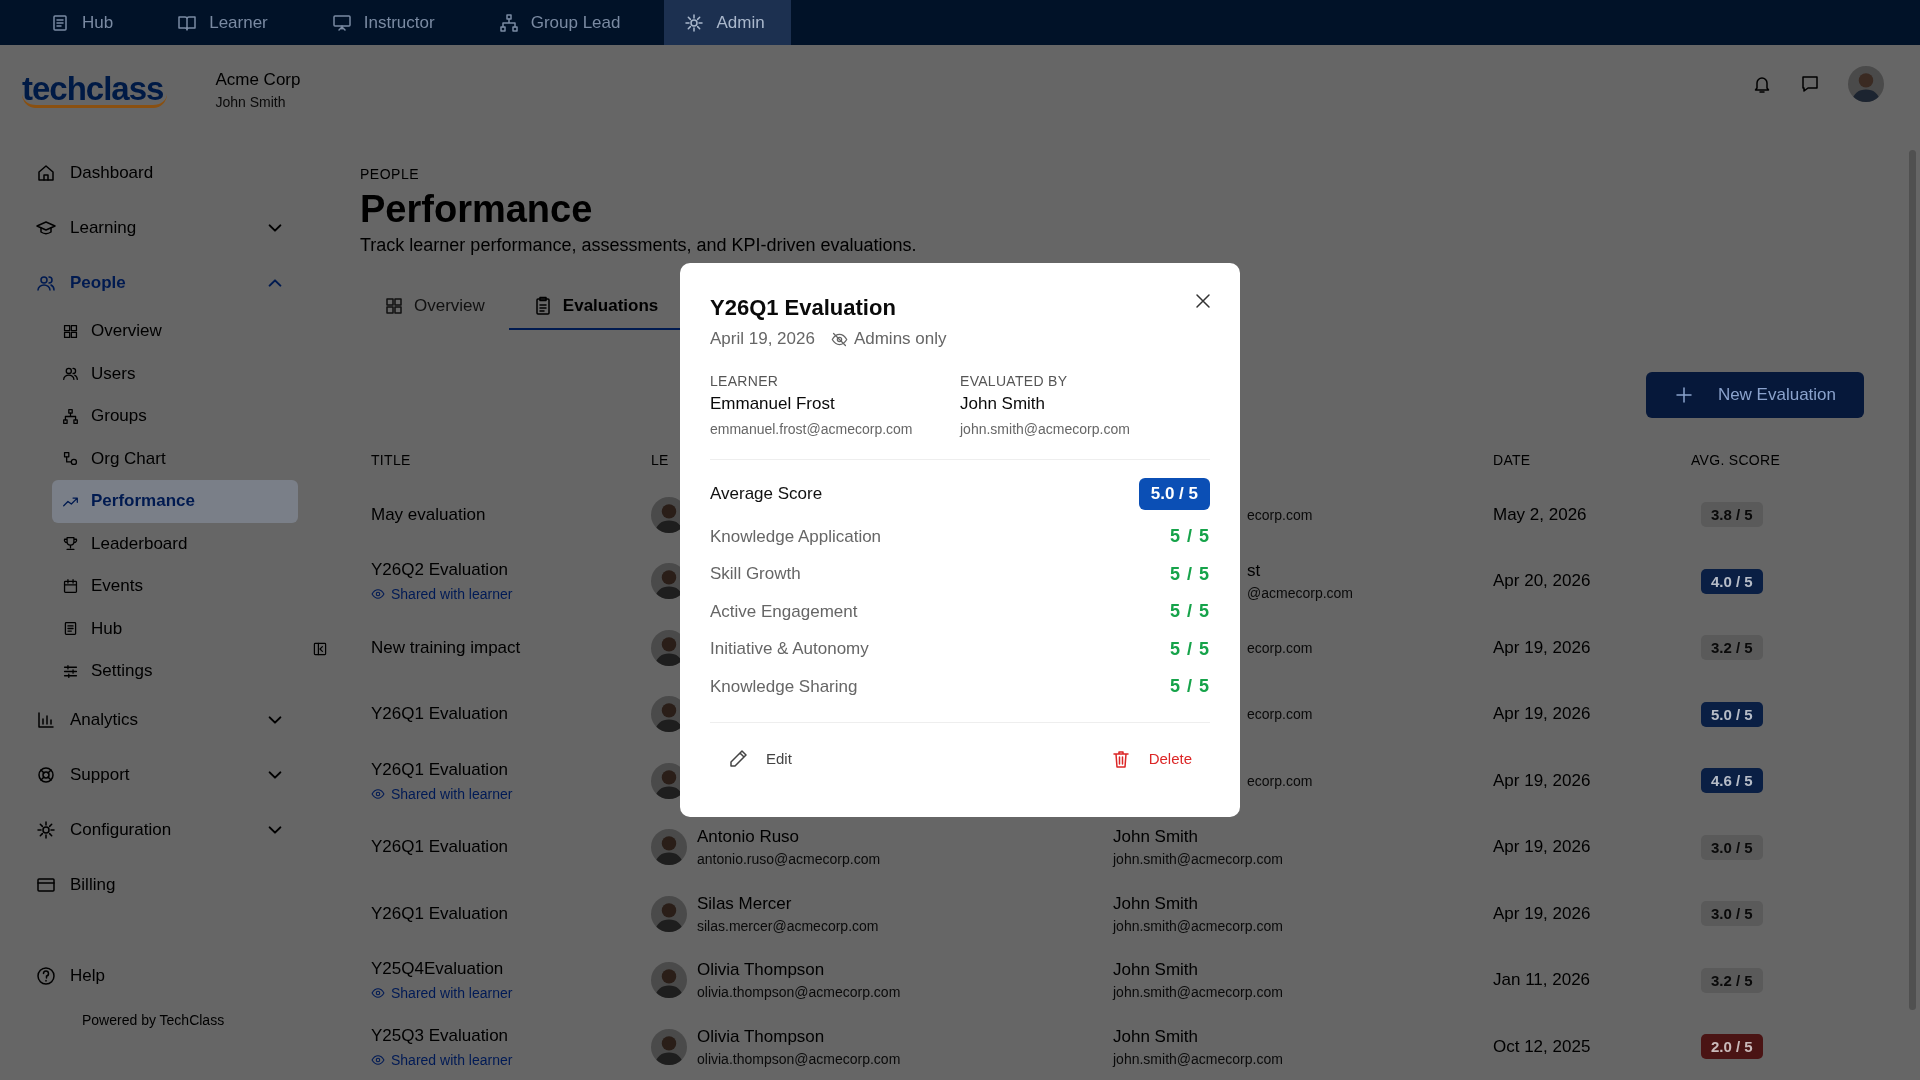 This screenshot has width=1920, height=1080. I want to click on sidebar-item: Billing, so click(157, 885).